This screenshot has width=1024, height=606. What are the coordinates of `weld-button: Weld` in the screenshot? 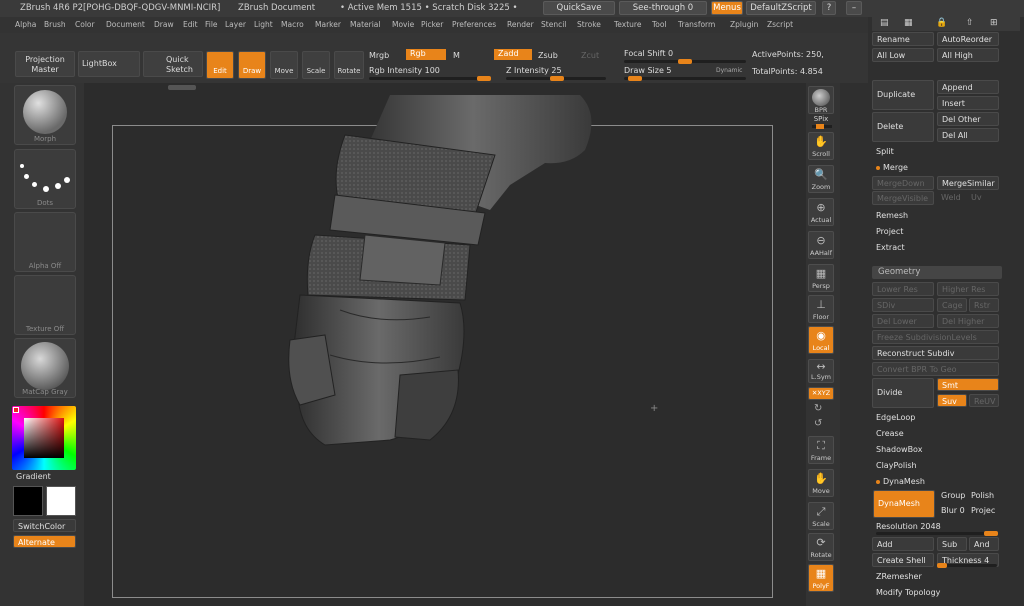 It's located at (952, 198).